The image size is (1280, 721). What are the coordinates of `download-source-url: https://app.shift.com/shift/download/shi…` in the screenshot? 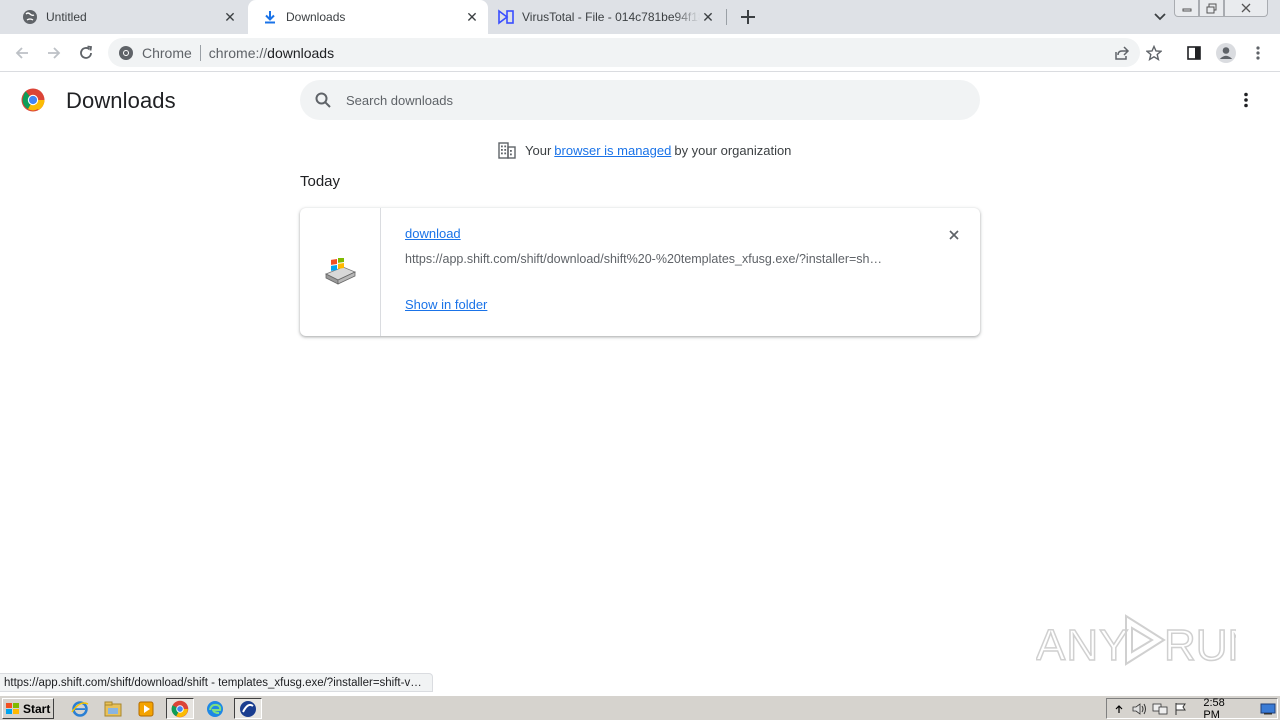 It's located at (643, 259).